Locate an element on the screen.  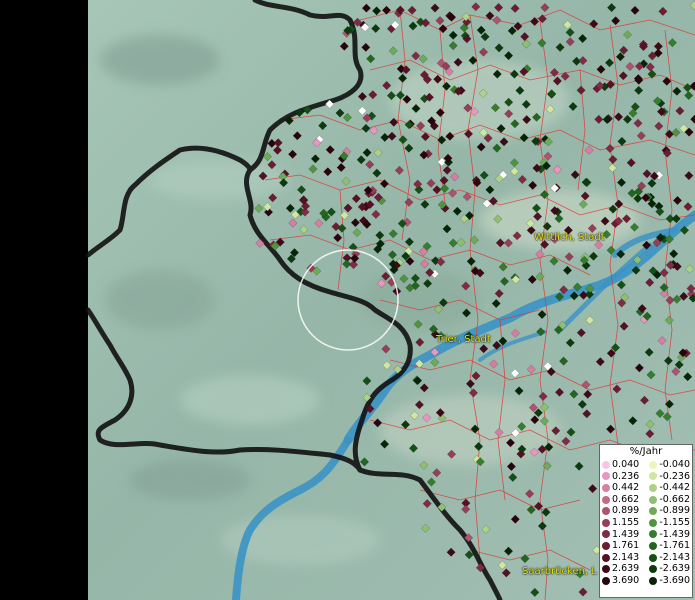
left-margin is located at coordinates (44, 300).